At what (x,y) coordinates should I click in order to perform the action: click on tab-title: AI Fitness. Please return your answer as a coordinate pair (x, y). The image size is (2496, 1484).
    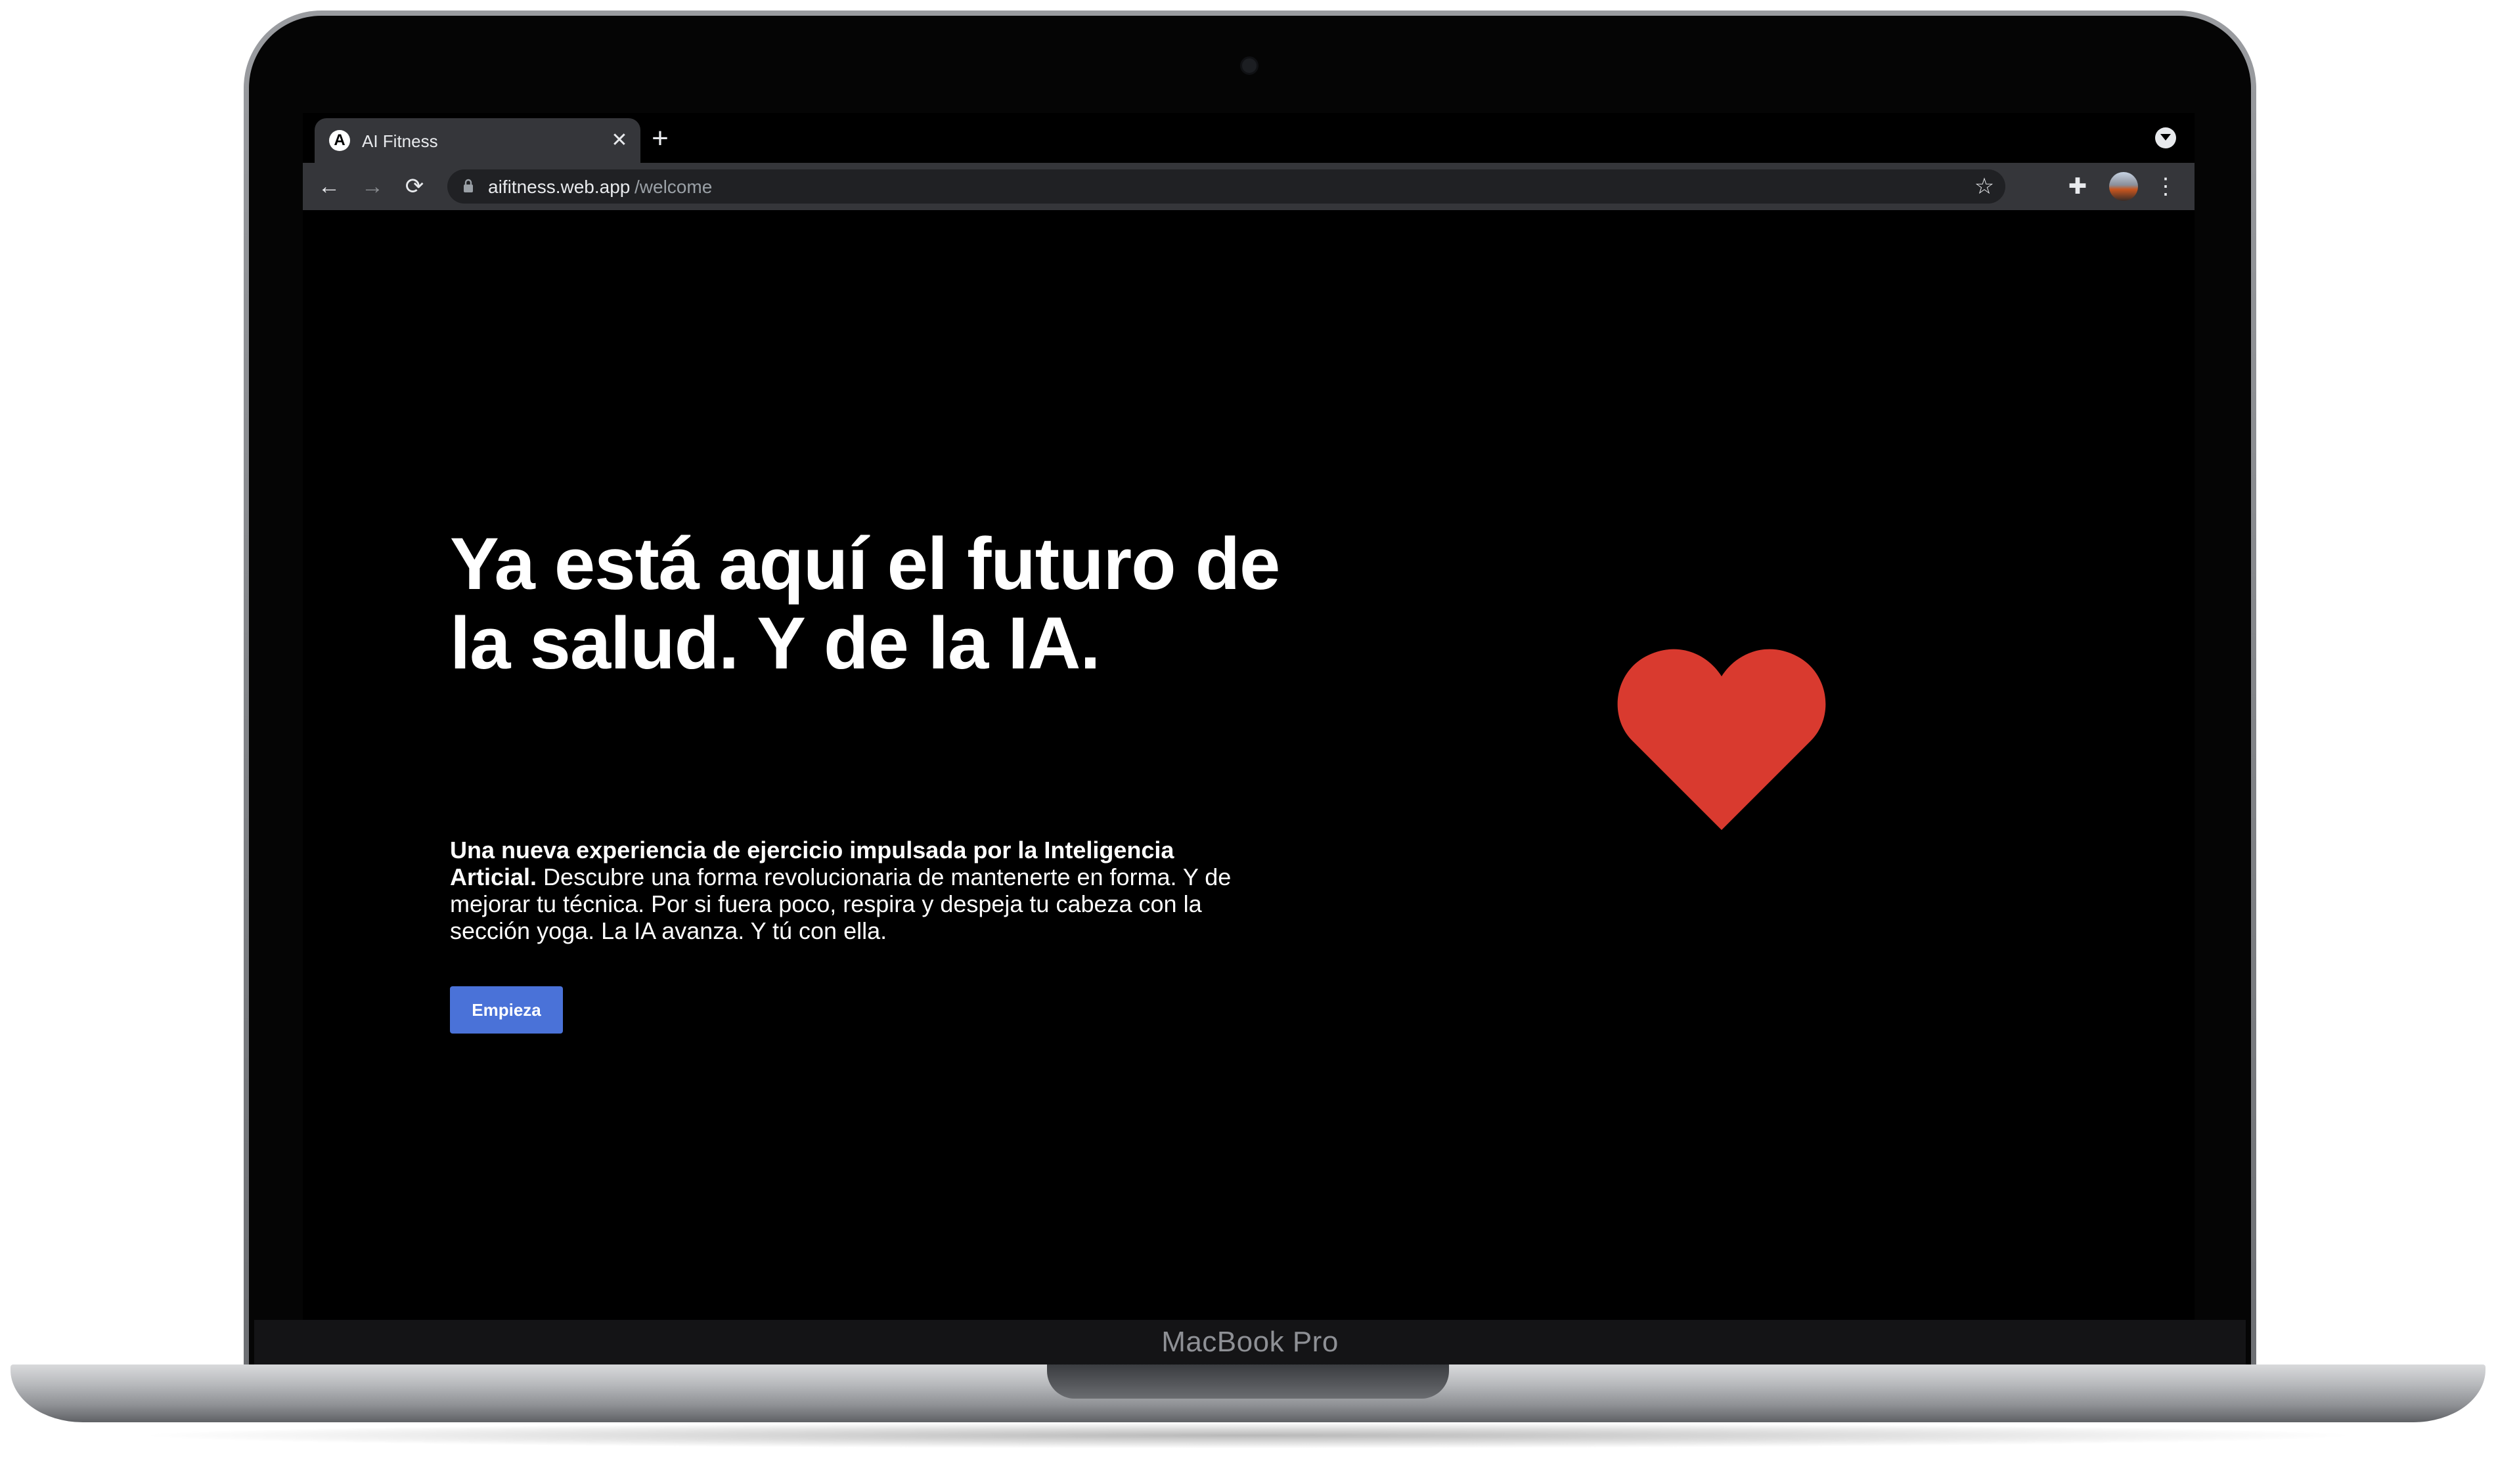
    Looking at the image, I should click on (400, 141).